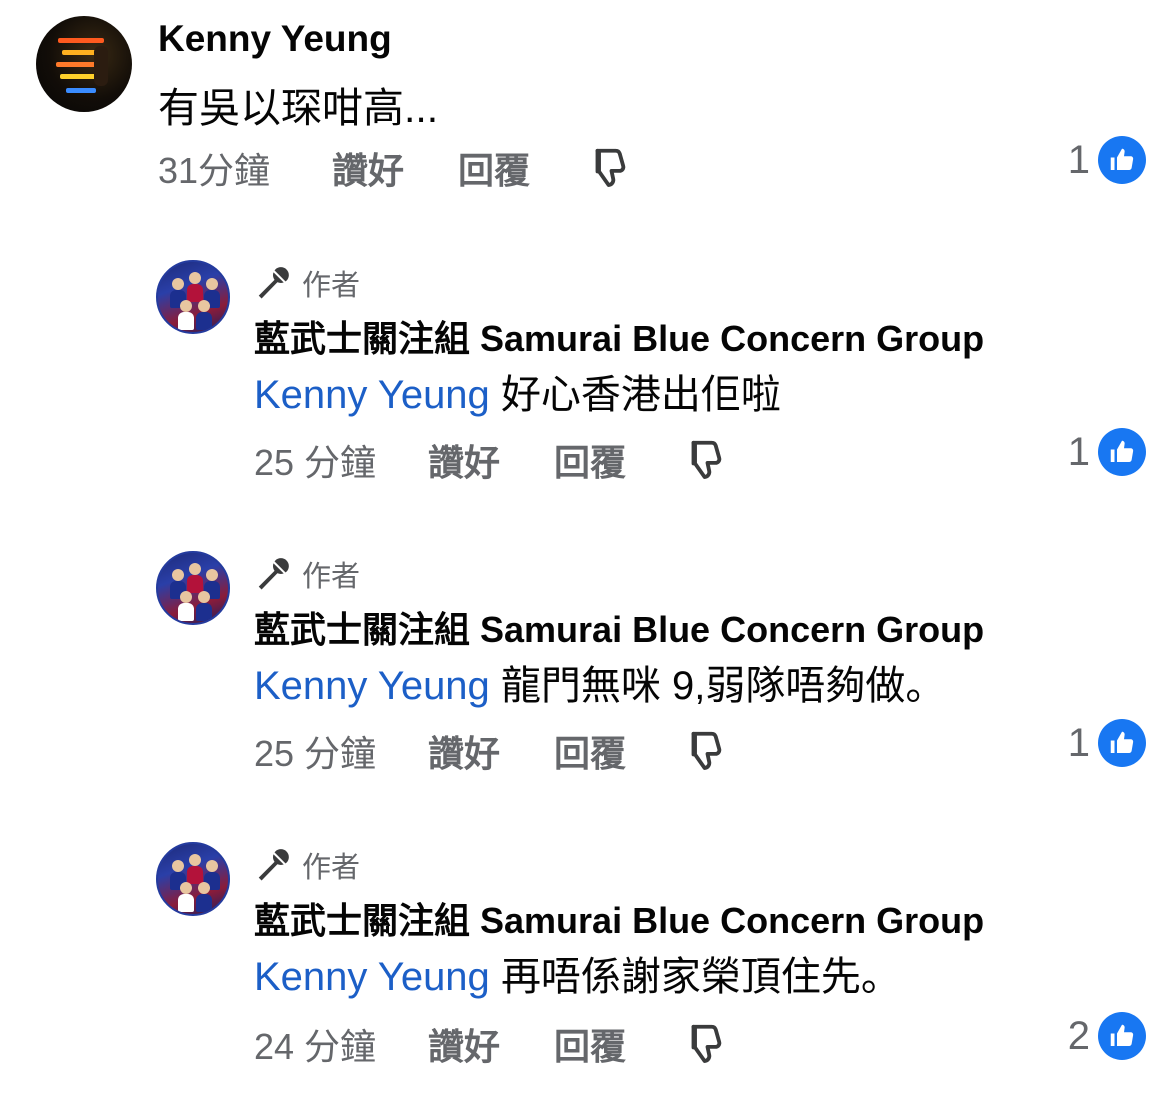  I want to click on reaction-summary: 2, so click(1107, 1036).